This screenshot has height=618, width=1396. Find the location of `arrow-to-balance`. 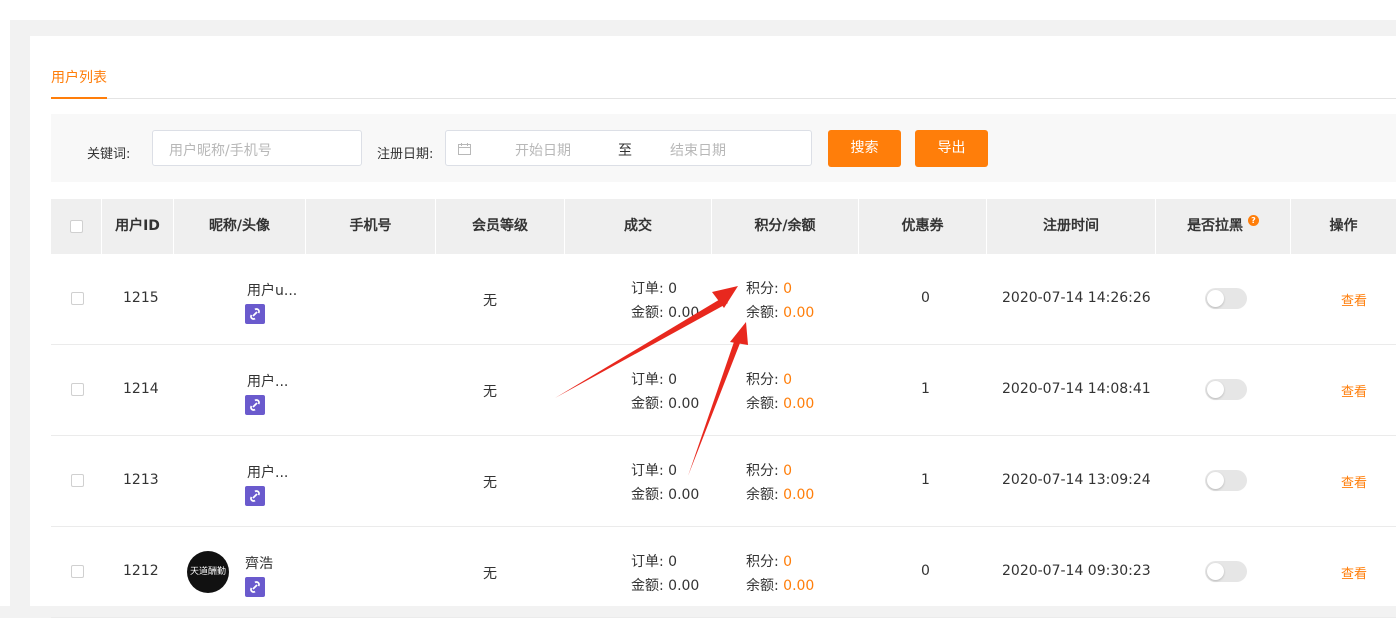

arrow-to-balance is located at coordinates (718, 399).